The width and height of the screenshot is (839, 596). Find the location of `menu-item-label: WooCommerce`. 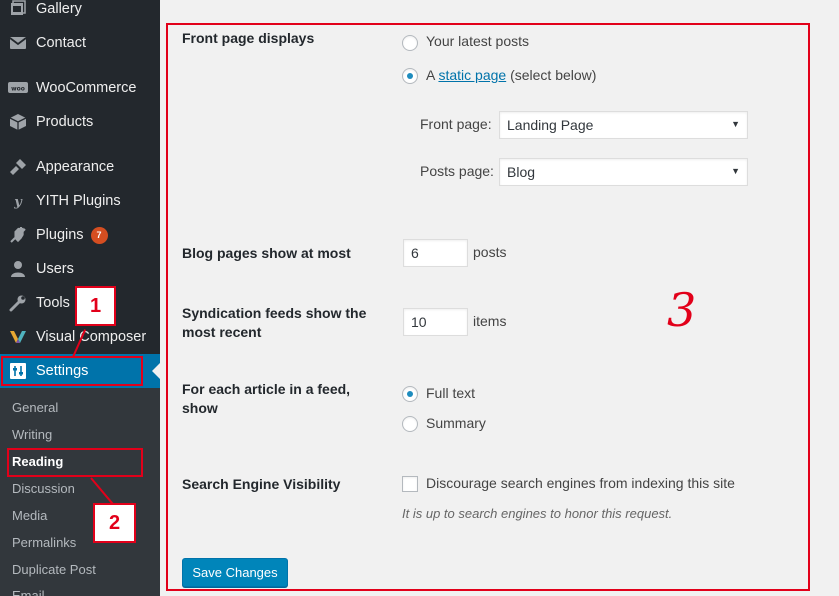

menu-item-label: WooCommerce is located at coordinates (86, 88).